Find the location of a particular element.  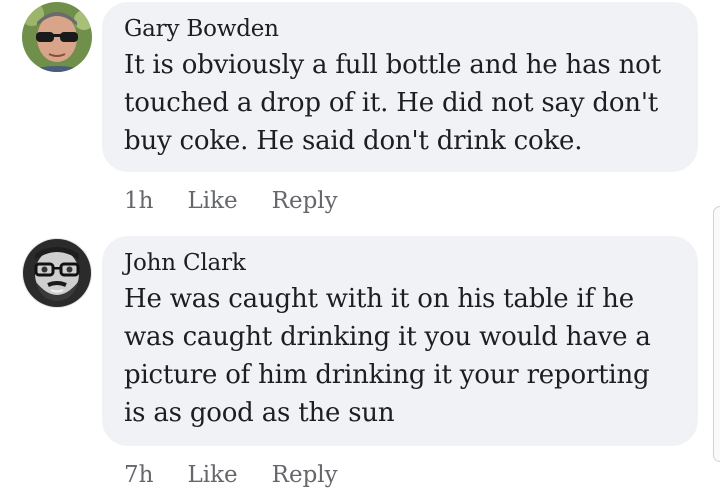

comment-timestamp: 7h is located at coordinates (138, 475).